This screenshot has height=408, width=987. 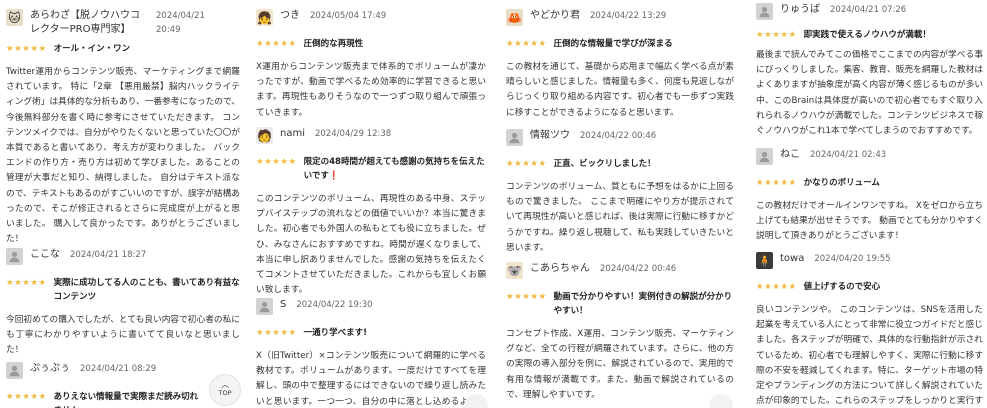 I want to click on review-date: 2024/04/21 18:27, so click(x=108, y=255).